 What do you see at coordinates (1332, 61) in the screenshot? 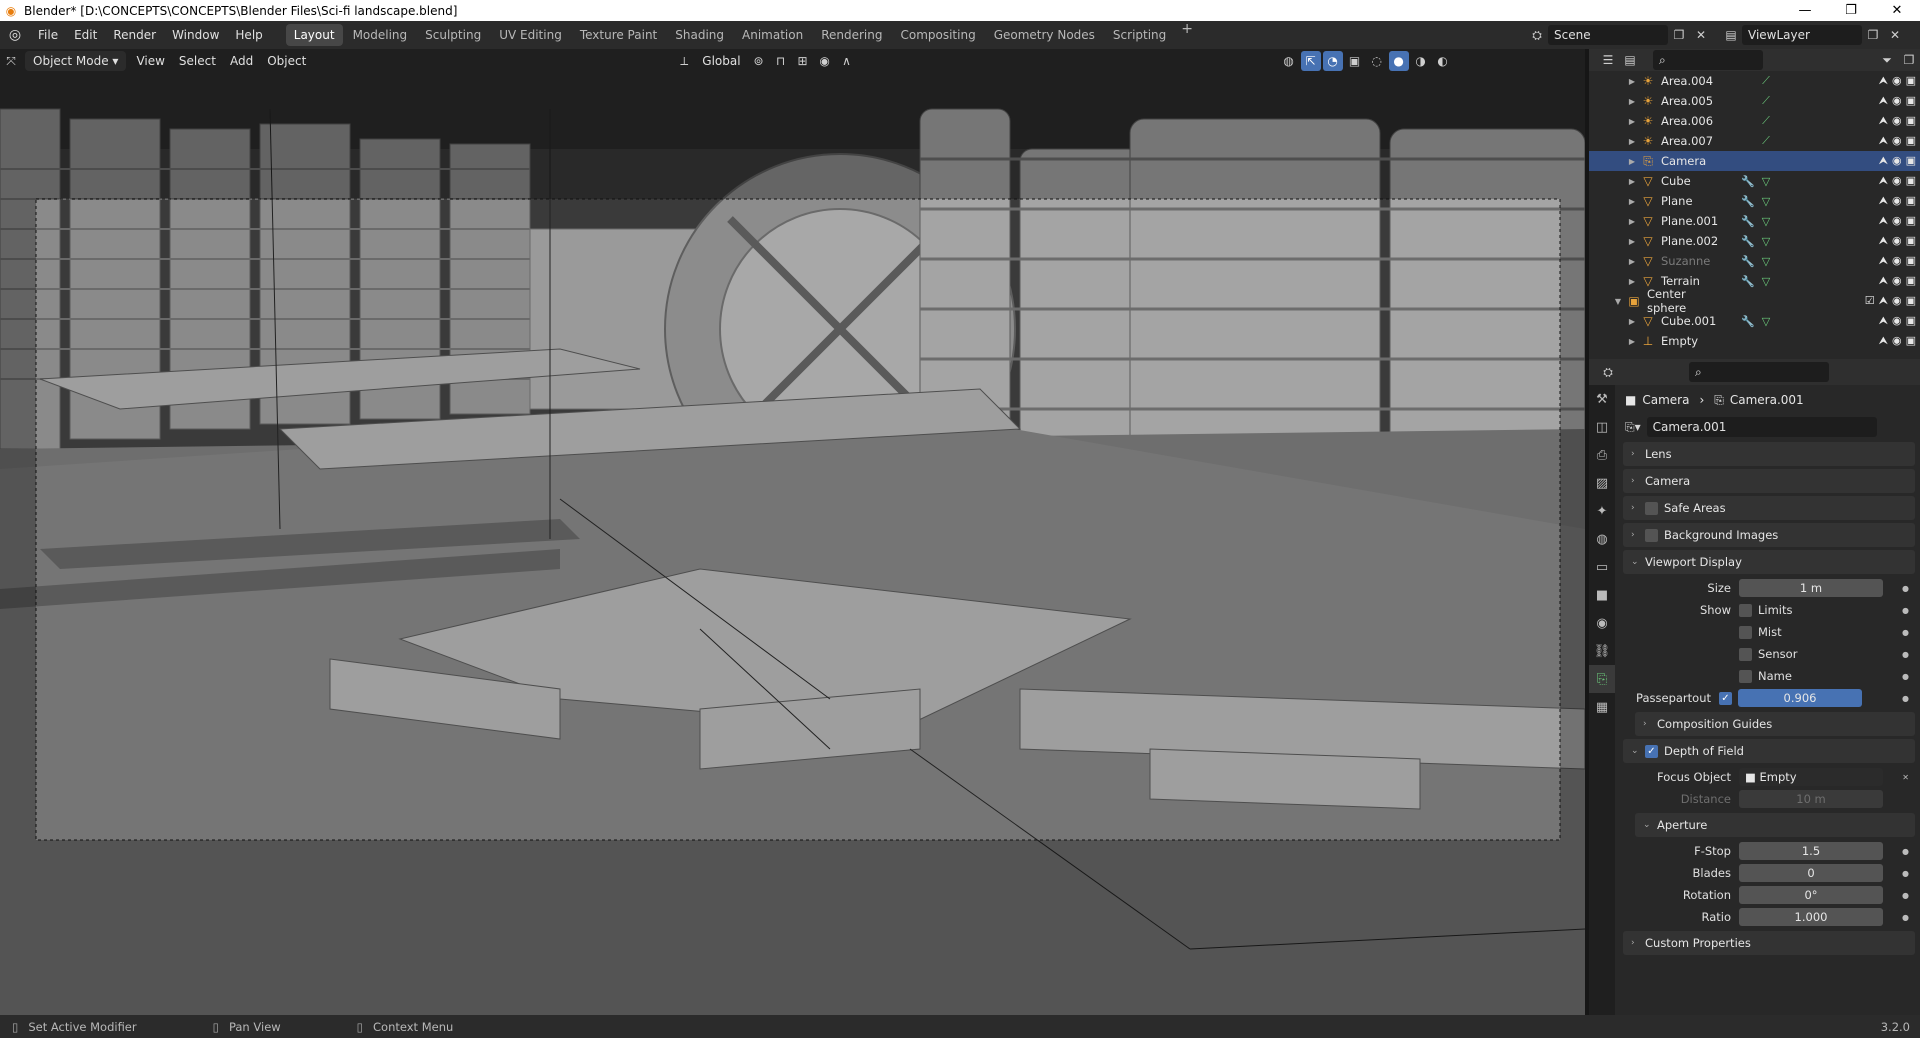
I see `overlay-icon: ◔` at bounding box center [1332, 61].